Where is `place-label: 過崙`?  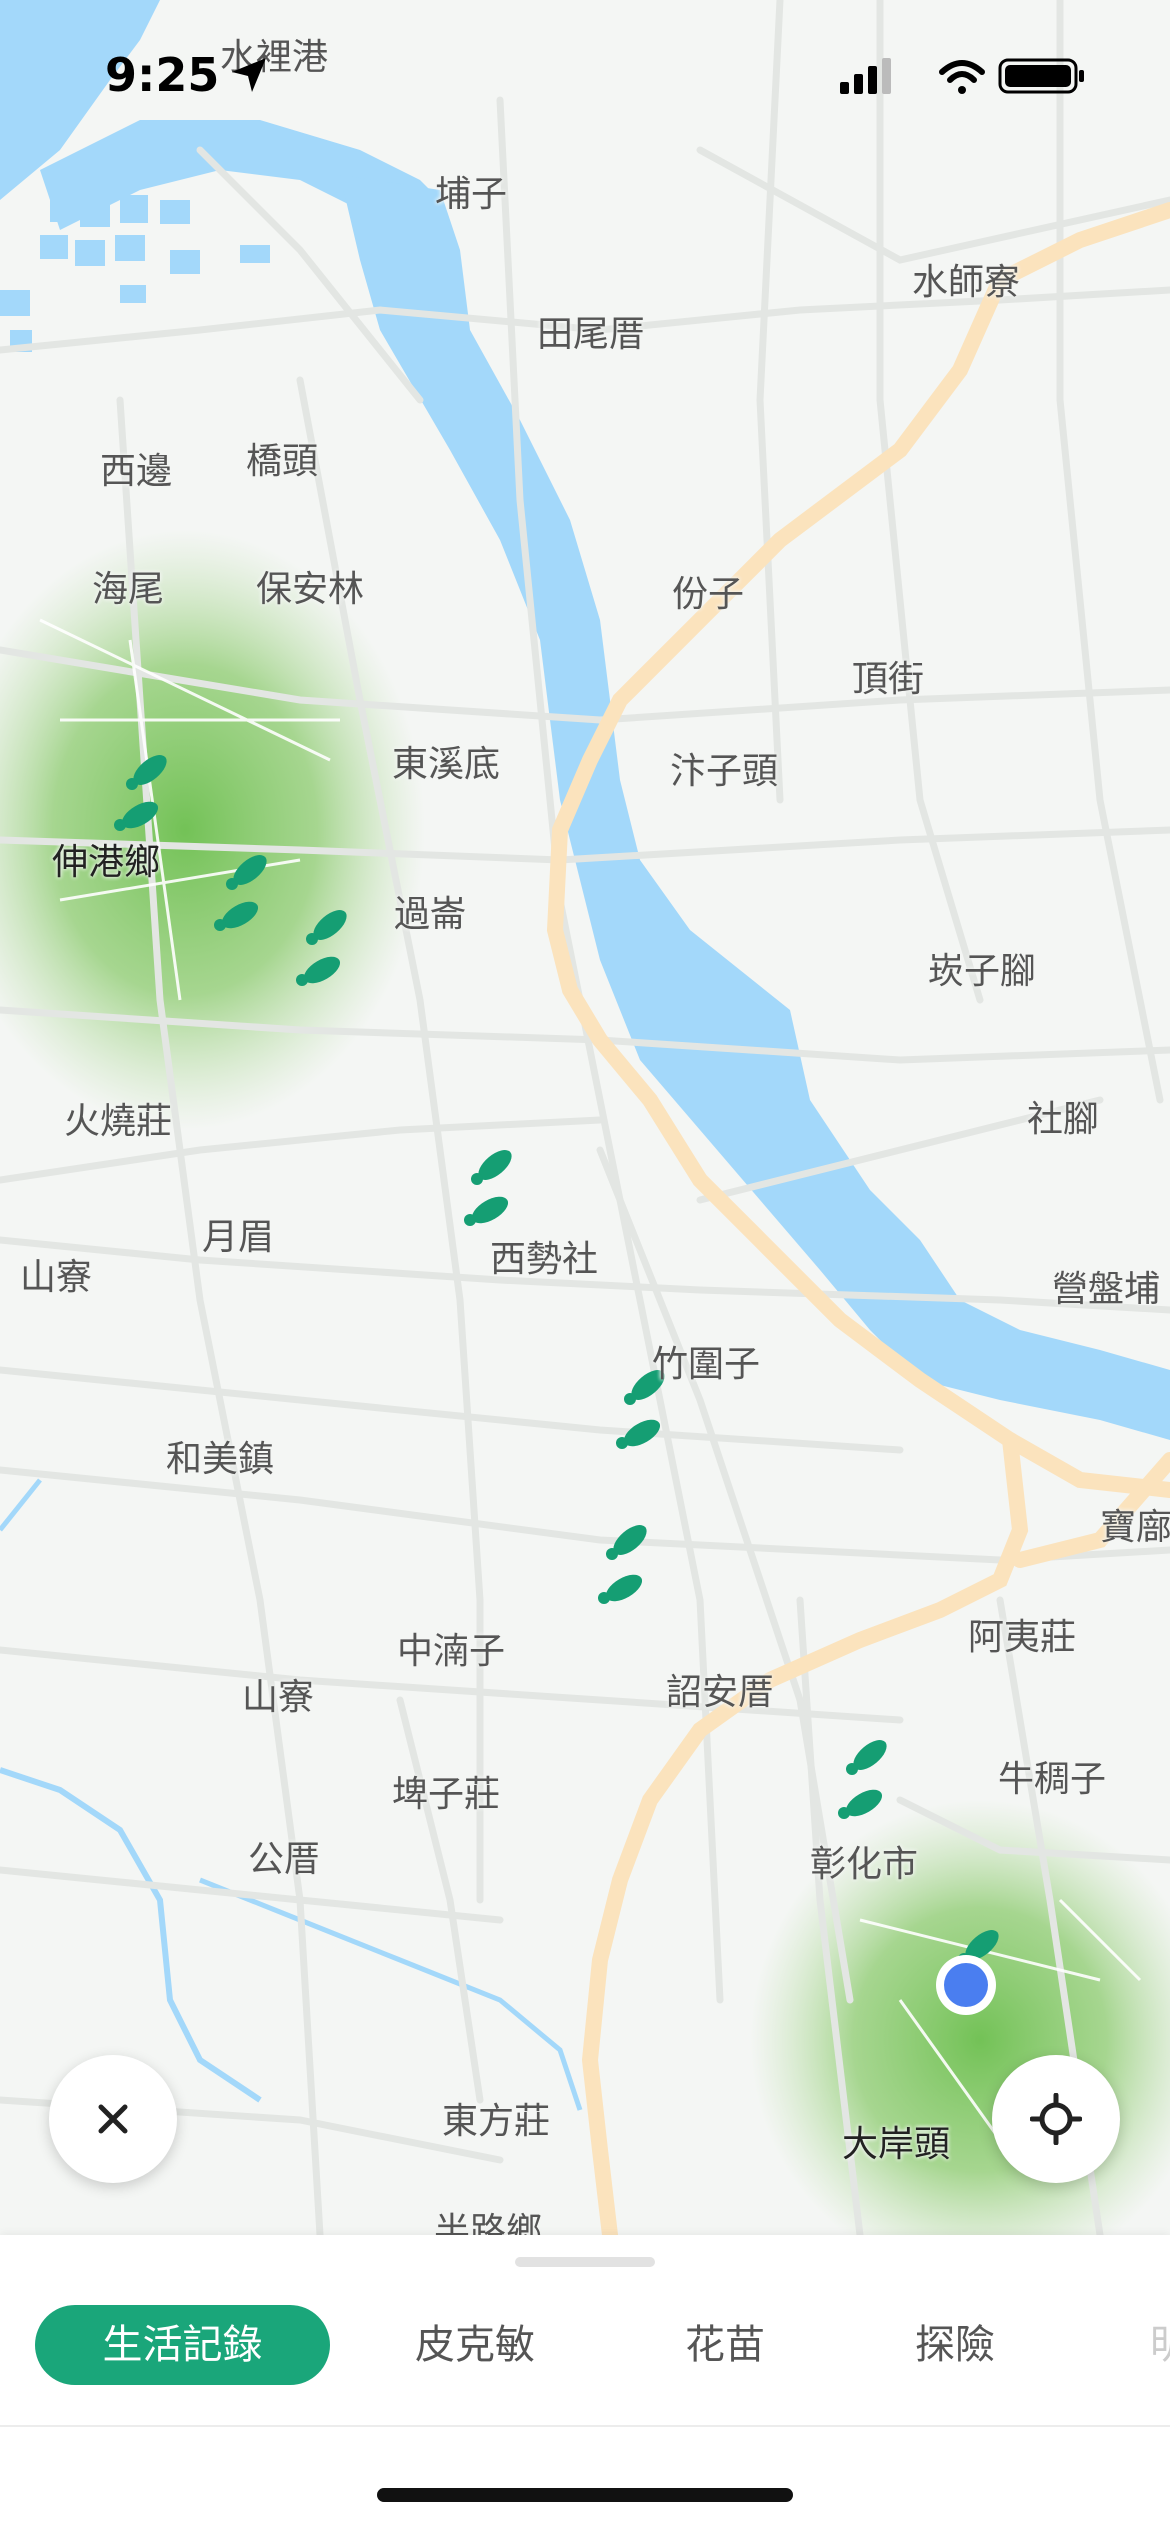
place-label: 過崙 is located at coordinates (430, 914).